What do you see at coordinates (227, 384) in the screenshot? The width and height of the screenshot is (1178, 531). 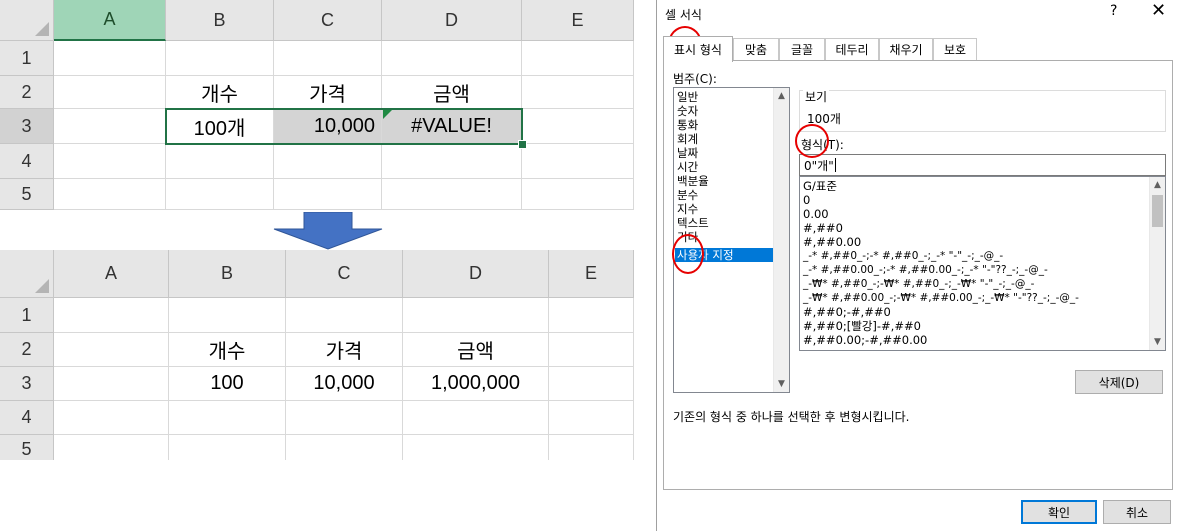 I see `cell-b3: 100` at bounding box center [227, 384].